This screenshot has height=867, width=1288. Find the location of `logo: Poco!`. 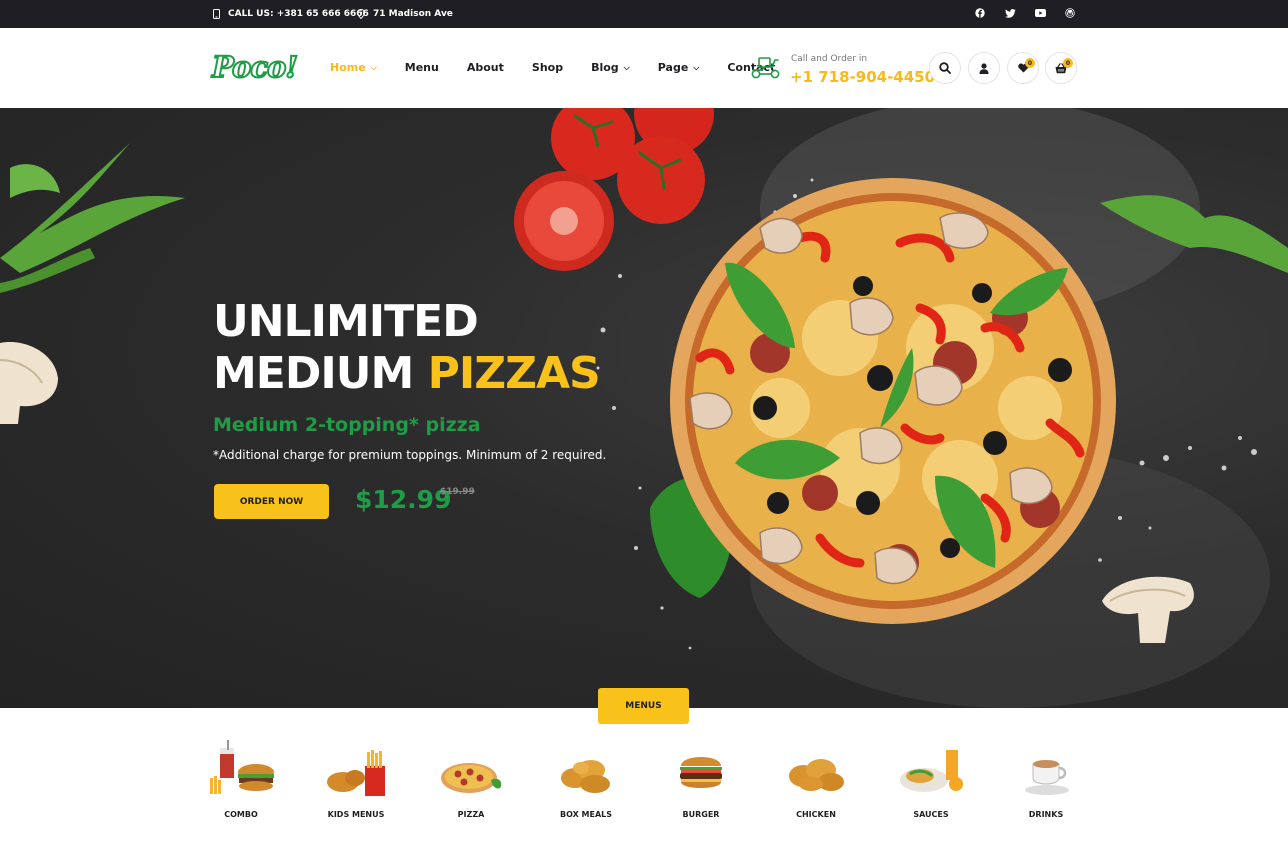

logo: Poco! is located at coordinates (255, 67).